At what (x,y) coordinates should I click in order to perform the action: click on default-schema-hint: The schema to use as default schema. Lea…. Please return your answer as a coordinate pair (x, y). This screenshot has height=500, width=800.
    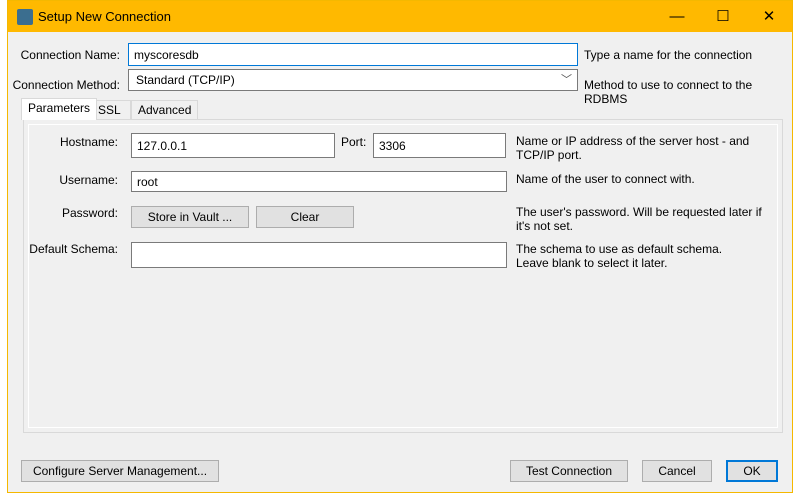
    Looking at the image, I should click on (619, 256).